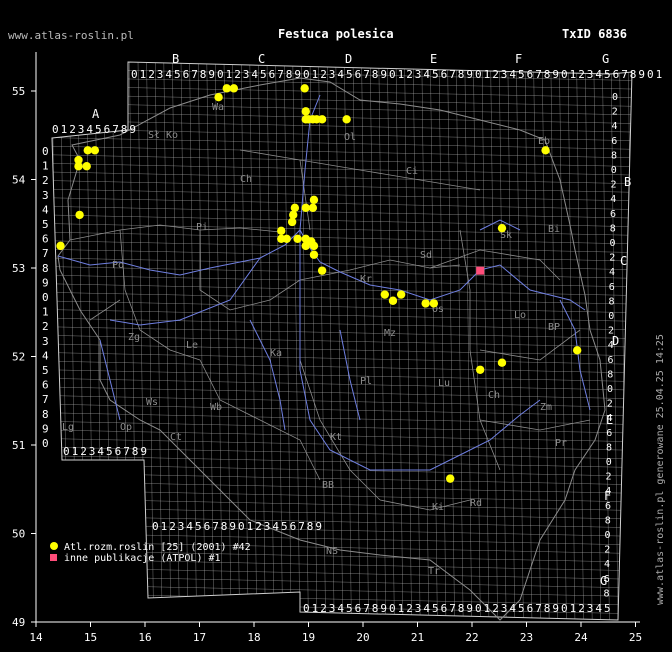 This screenshot has width=672, height=652. What do you see at coordinates (426, 255) in the screenshot?
I see `region-code: Sd` at bounding box center [426, 255].